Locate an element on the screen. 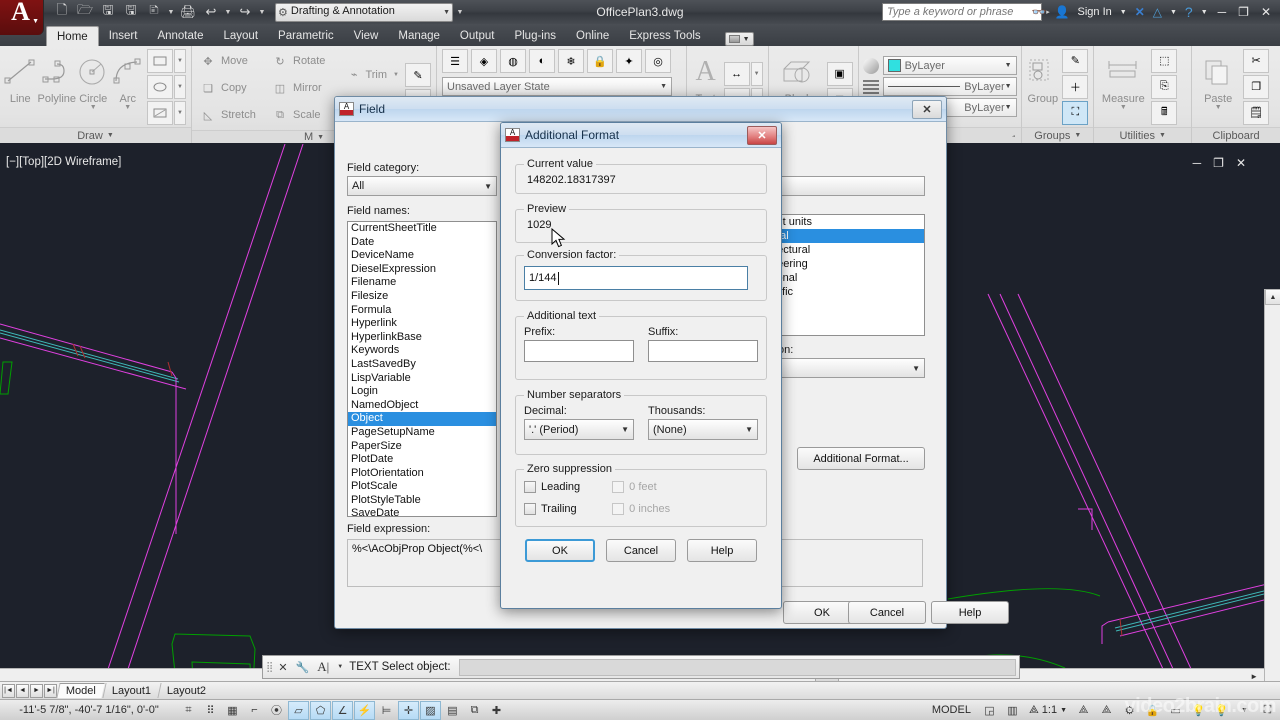 The height and width of the screenshot is (720, 1280). prefix-input is located at coordinates (579, 351).